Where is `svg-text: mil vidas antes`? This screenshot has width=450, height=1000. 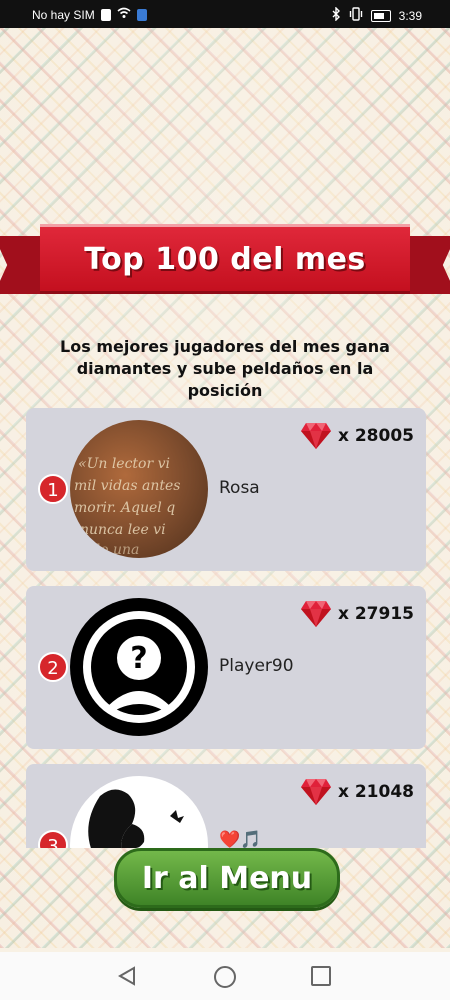 svg-text: mil vidas antes is located at coordinates (127, 486).